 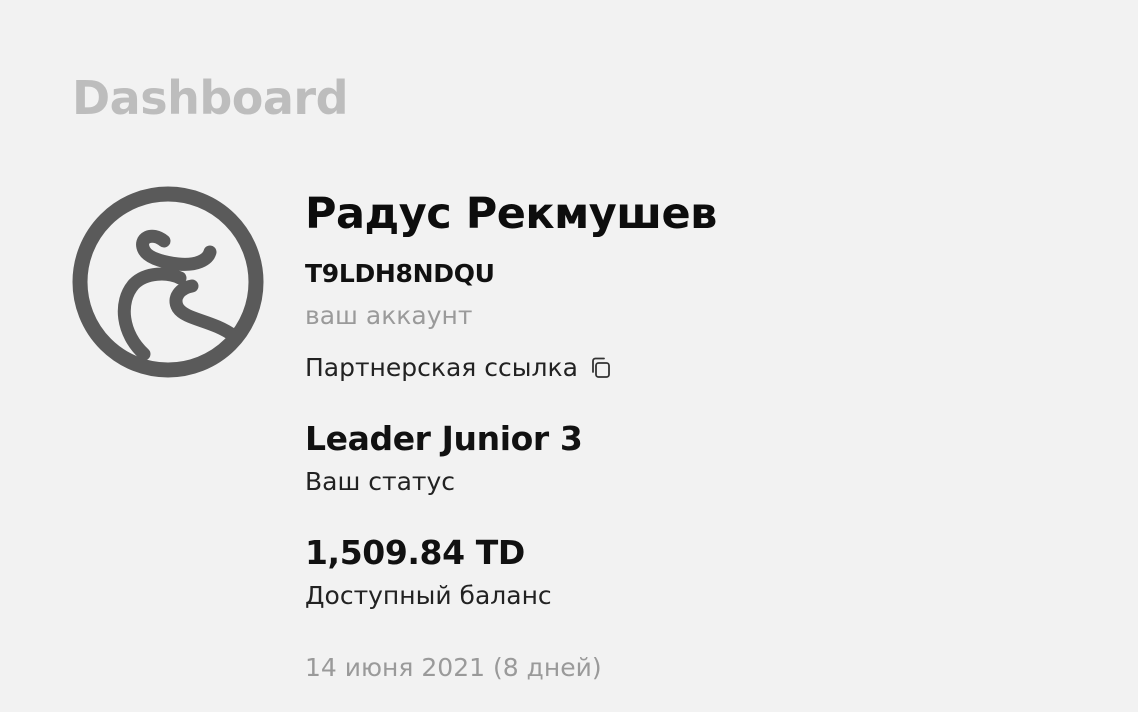 I want to click on status-caption: Ваш статус, so click(x=380, y=481).